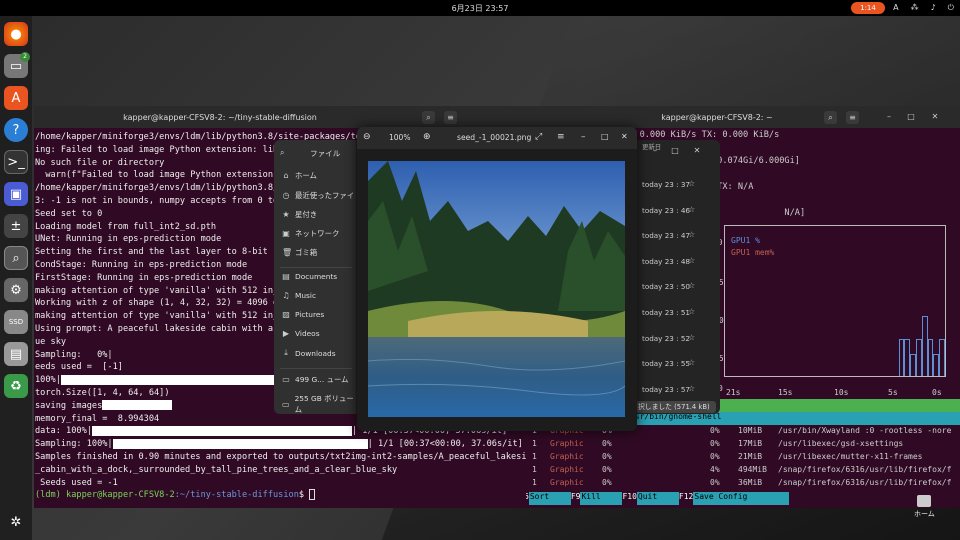  What do you see at coordinates (601, 498) in the screenshot?
I see `fkey-label-1: Kill` at bounding box center [601, 498].